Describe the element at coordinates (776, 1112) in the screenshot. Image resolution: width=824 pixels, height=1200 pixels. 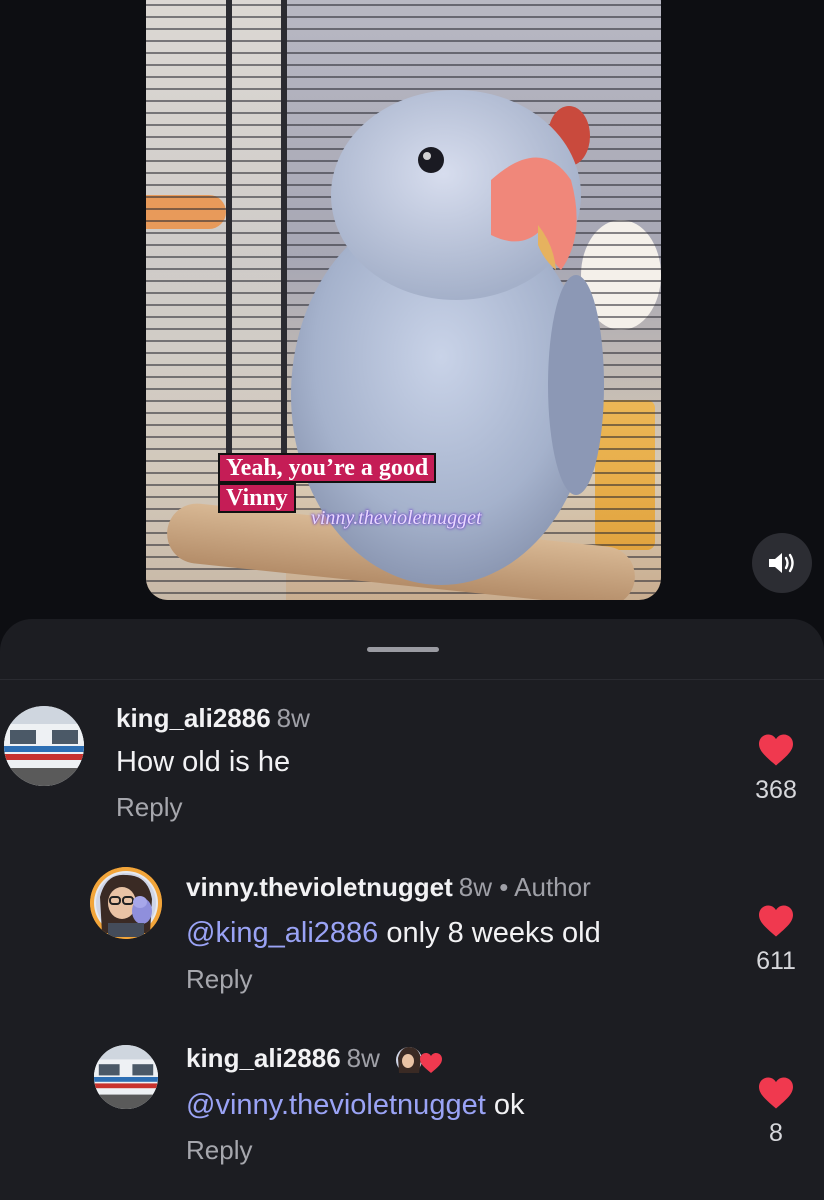
I see `like-button: 8` at that location.